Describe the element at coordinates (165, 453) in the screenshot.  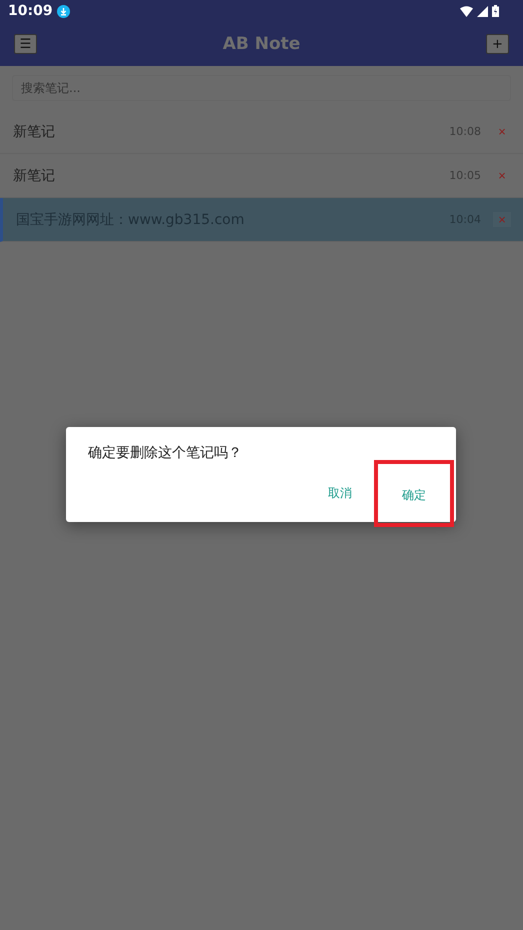
I see `dialog-message: 确定要删除这个笔记吗？` at that location.